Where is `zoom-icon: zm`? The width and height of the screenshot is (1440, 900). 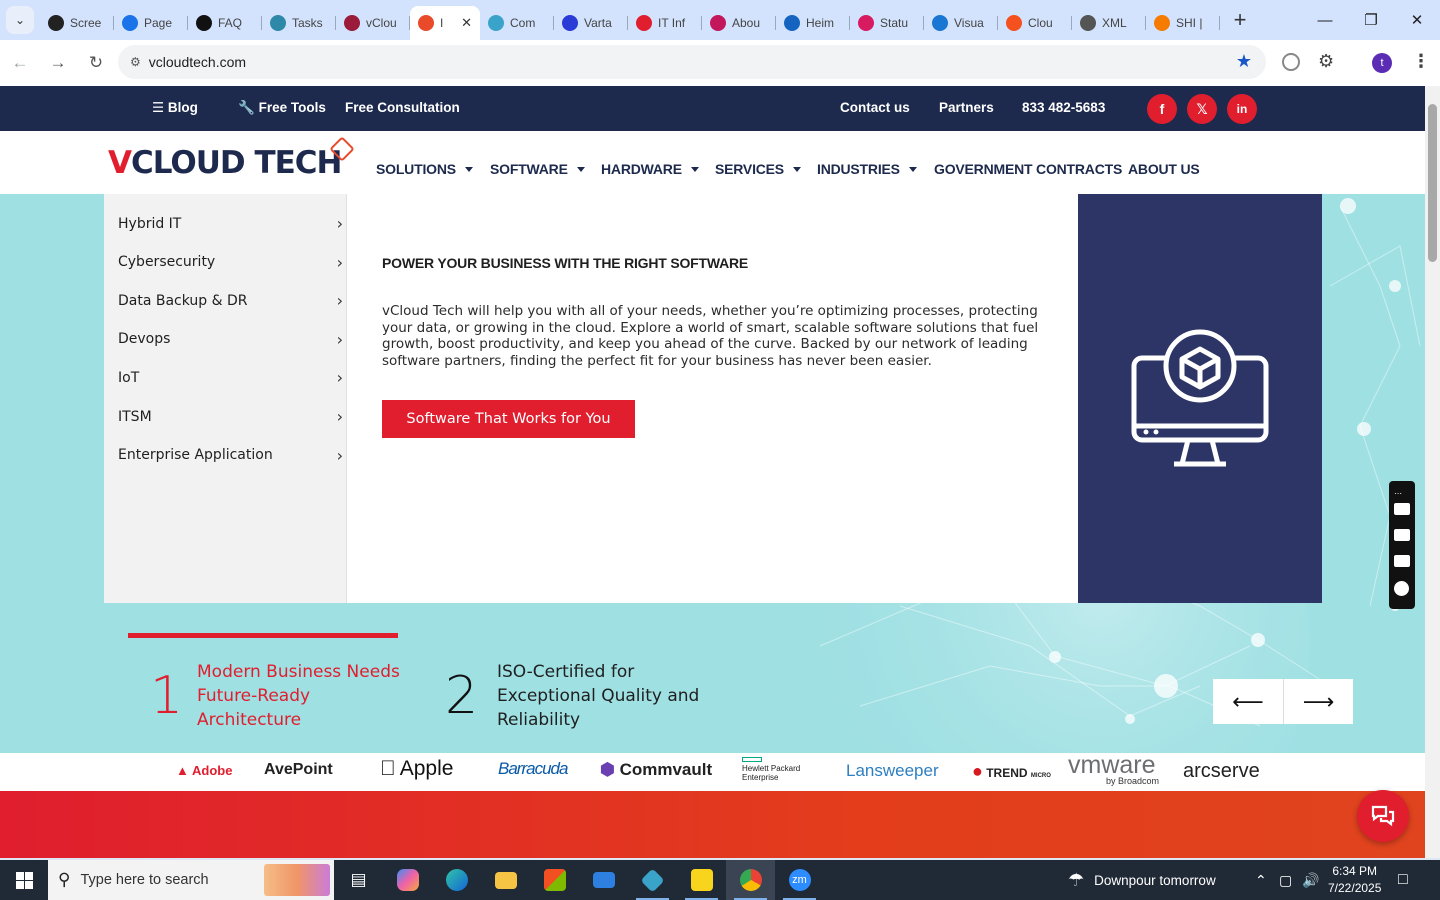
zoom-icon: zm is located at coordinates (799, 880).